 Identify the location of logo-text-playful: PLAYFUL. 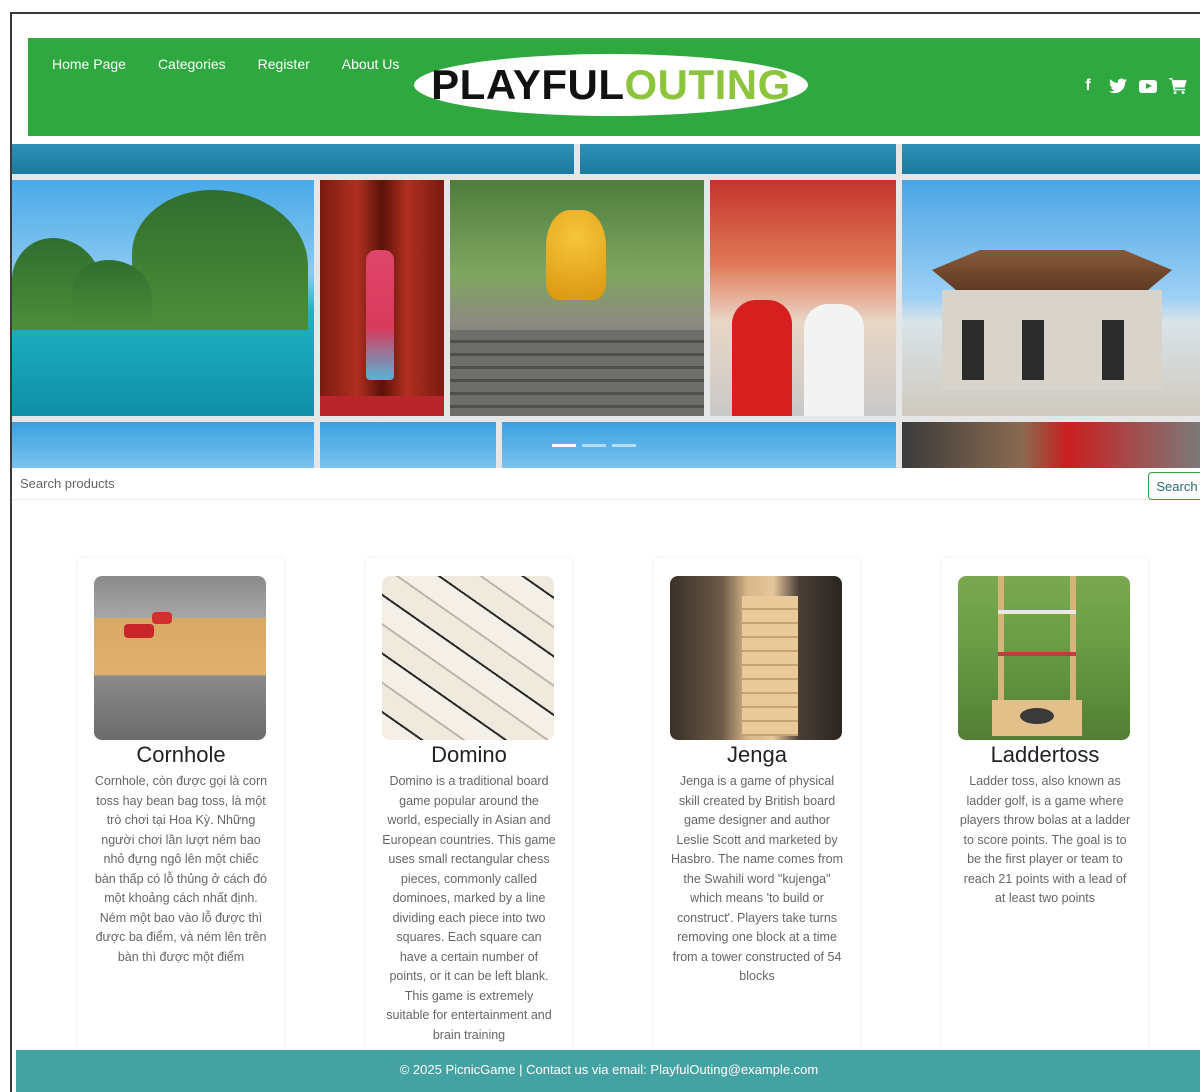
(528, 84).